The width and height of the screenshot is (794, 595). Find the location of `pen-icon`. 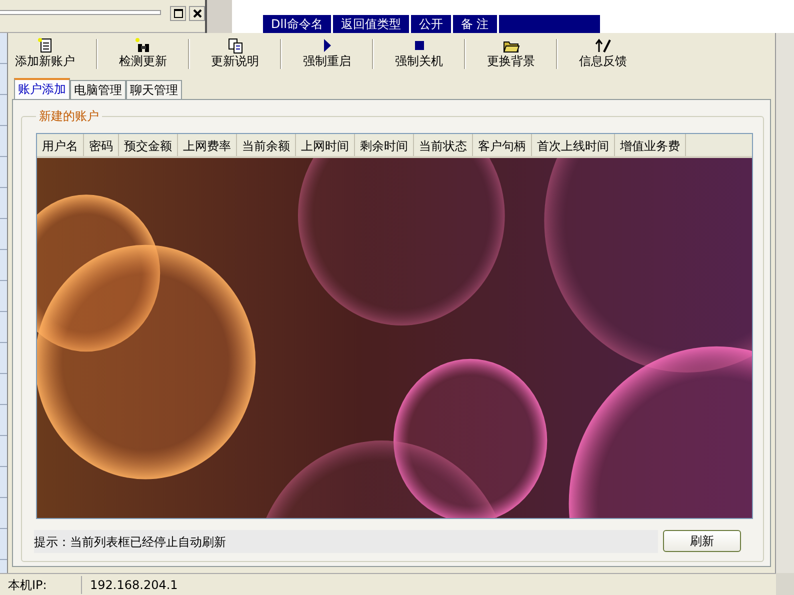

pen-icon is located at coordinates (603, 45).